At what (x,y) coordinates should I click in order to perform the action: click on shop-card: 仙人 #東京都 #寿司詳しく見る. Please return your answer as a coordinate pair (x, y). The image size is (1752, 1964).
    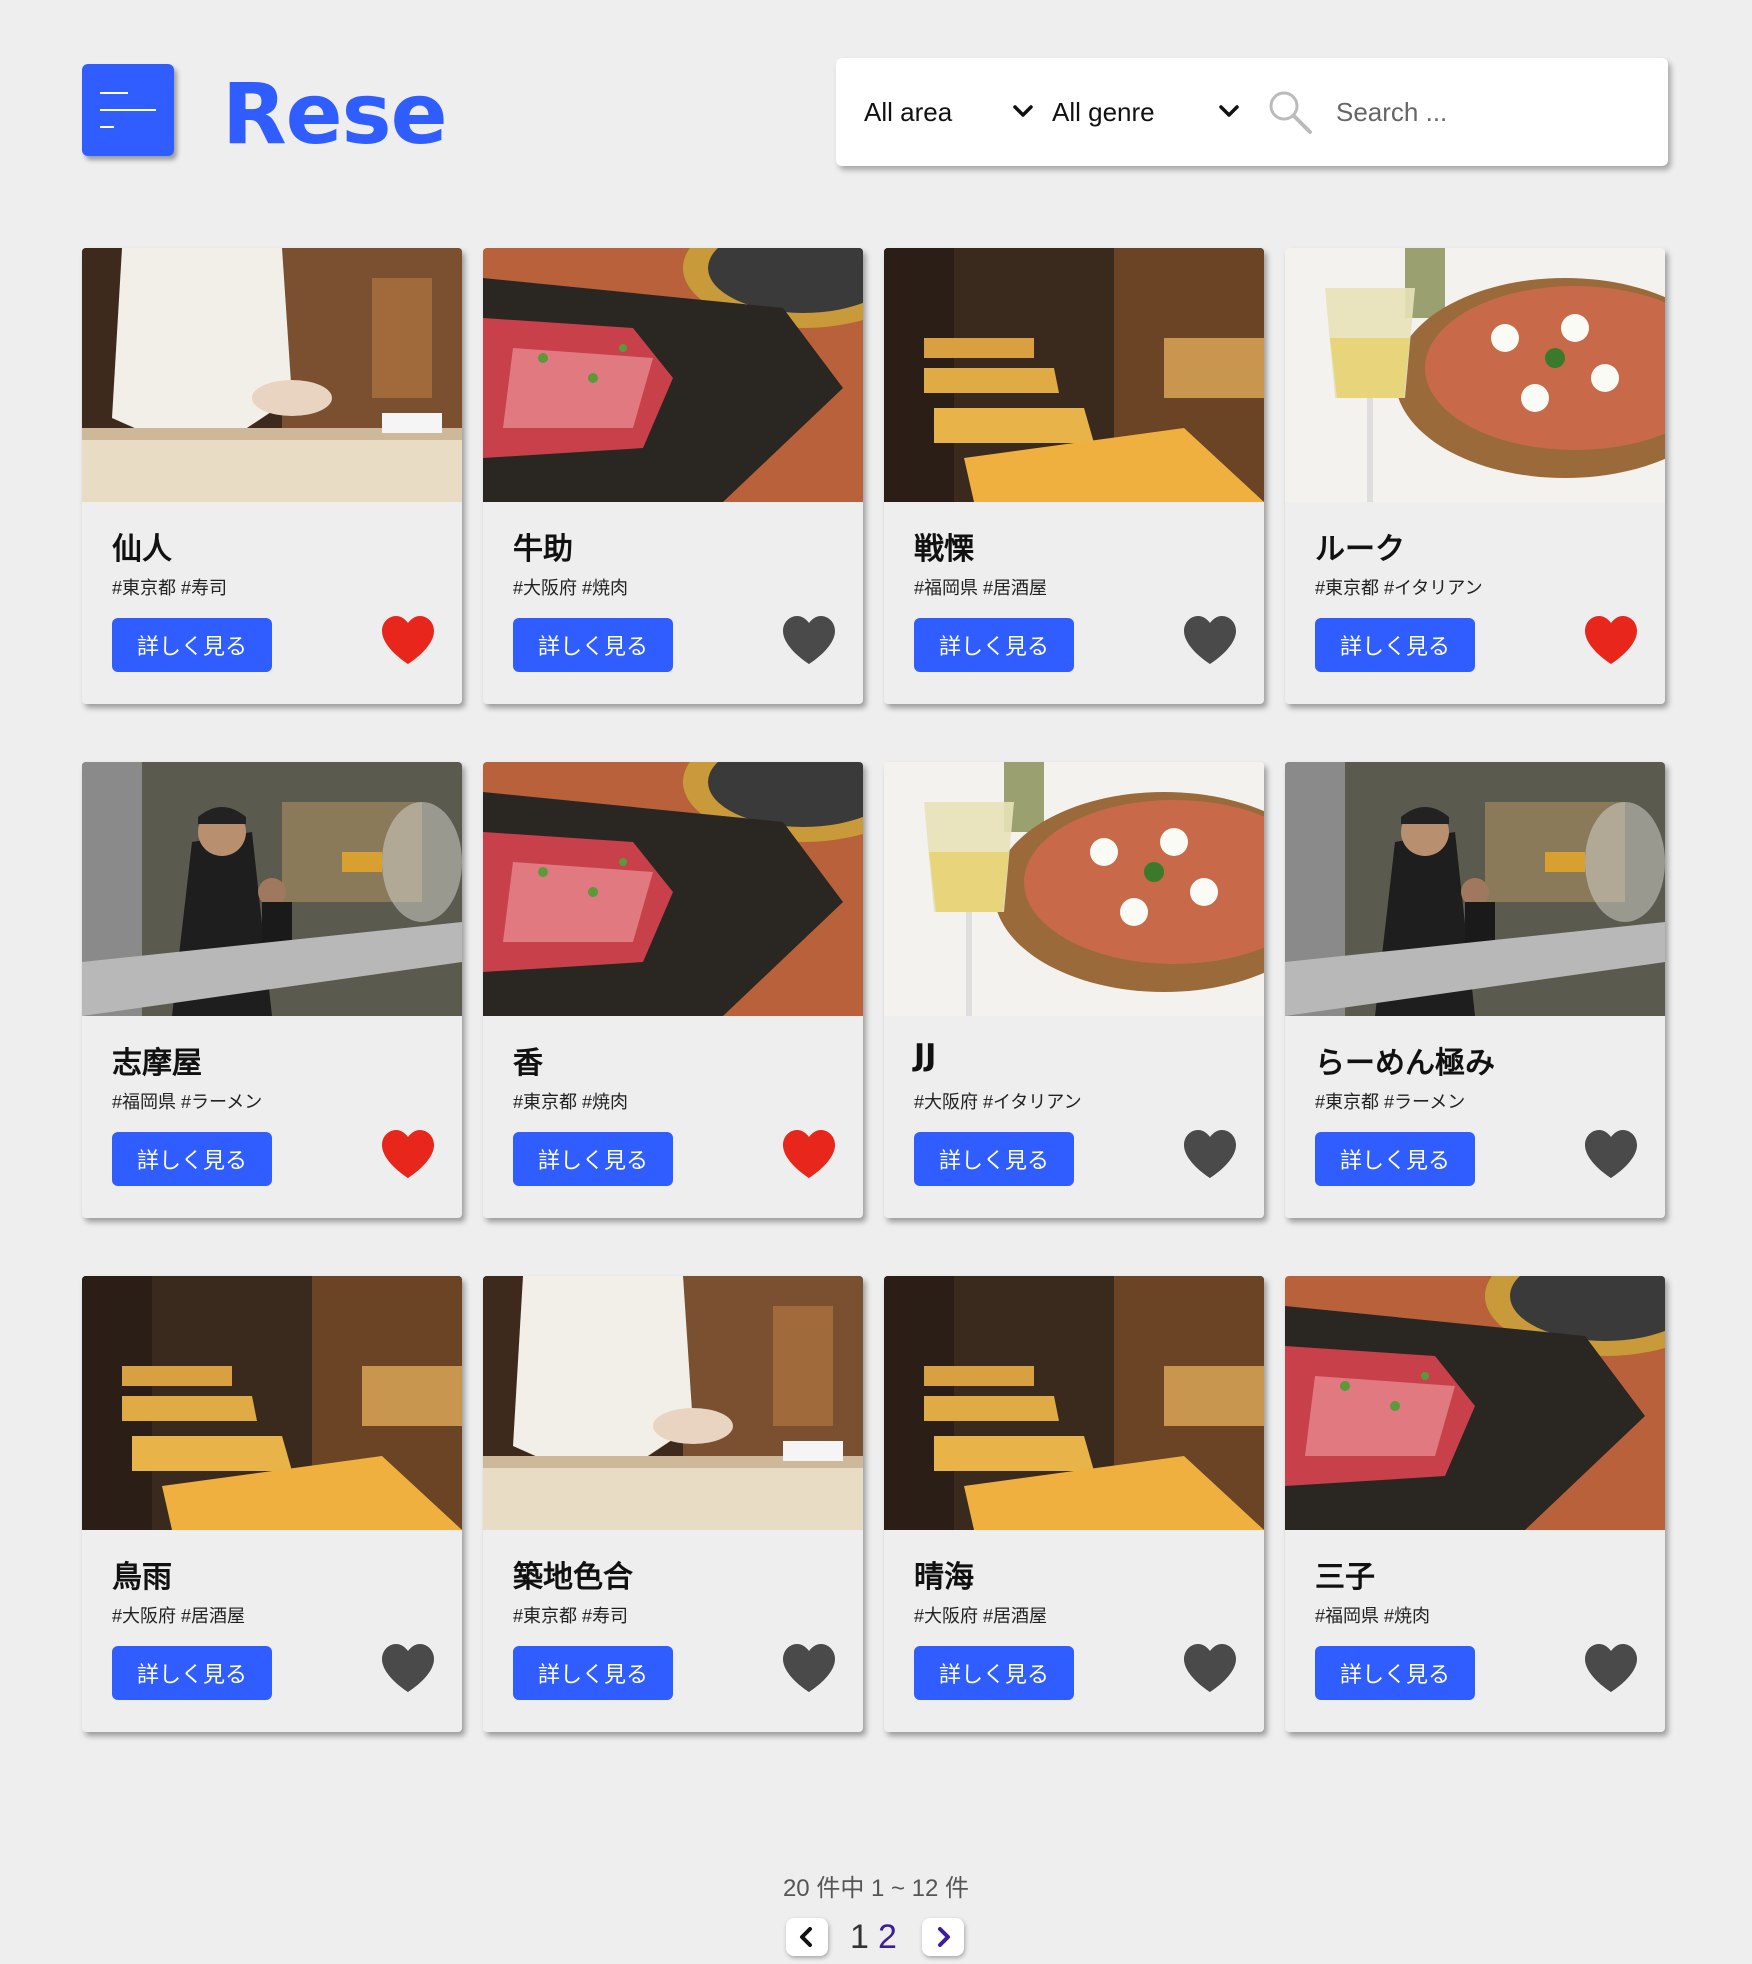
    Looking at the image, I should click on (272, 476).